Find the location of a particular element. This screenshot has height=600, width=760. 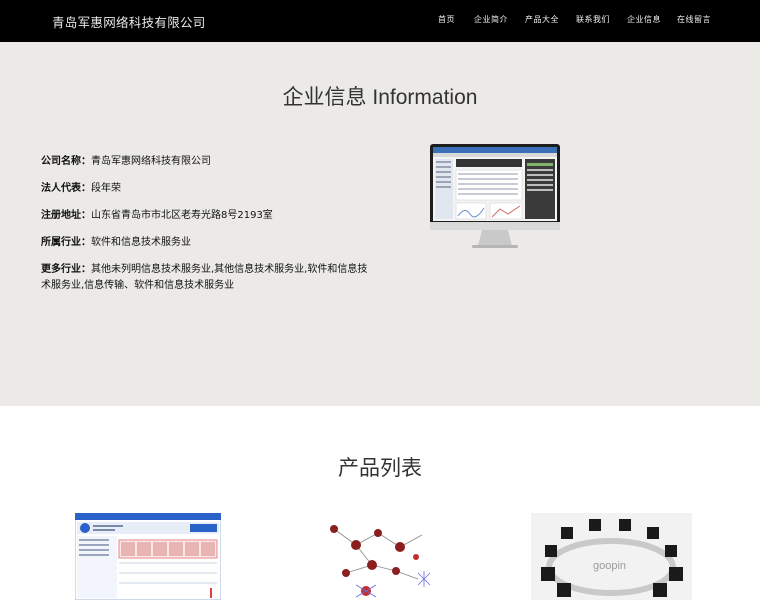

info-value: 段年荣 is located at coordinates (106, 188).